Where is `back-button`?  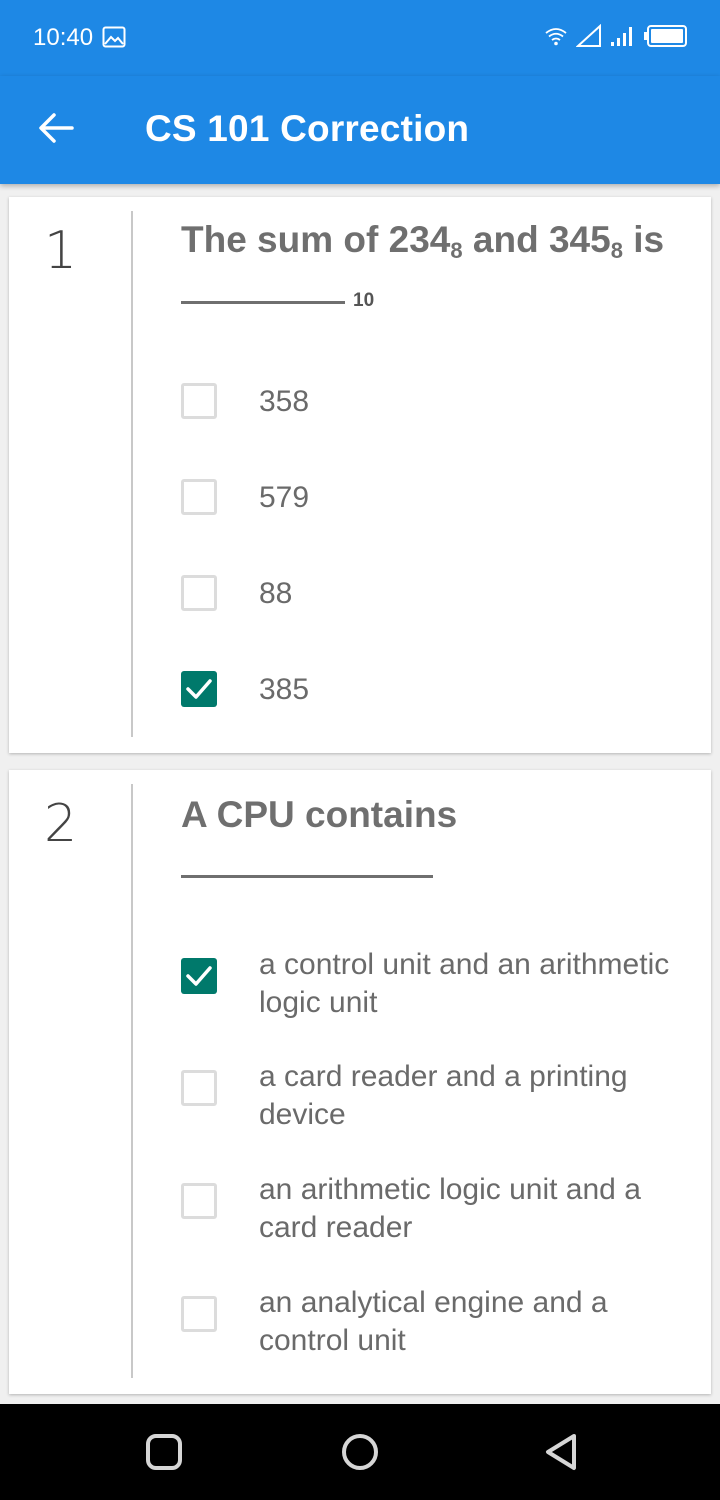 back-button is located at coordinates (56, 130).